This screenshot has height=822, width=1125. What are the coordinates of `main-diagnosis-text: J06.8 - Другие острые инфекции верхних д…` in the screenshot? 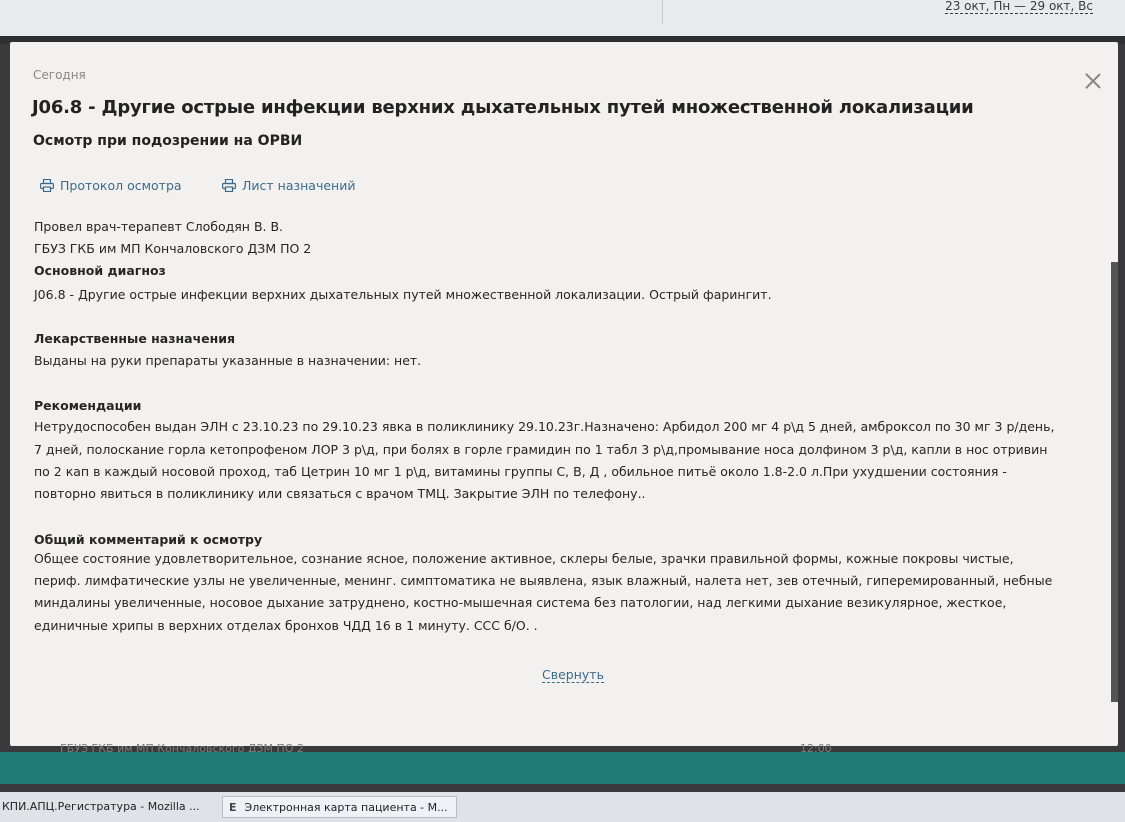 It's located at (403, 294).